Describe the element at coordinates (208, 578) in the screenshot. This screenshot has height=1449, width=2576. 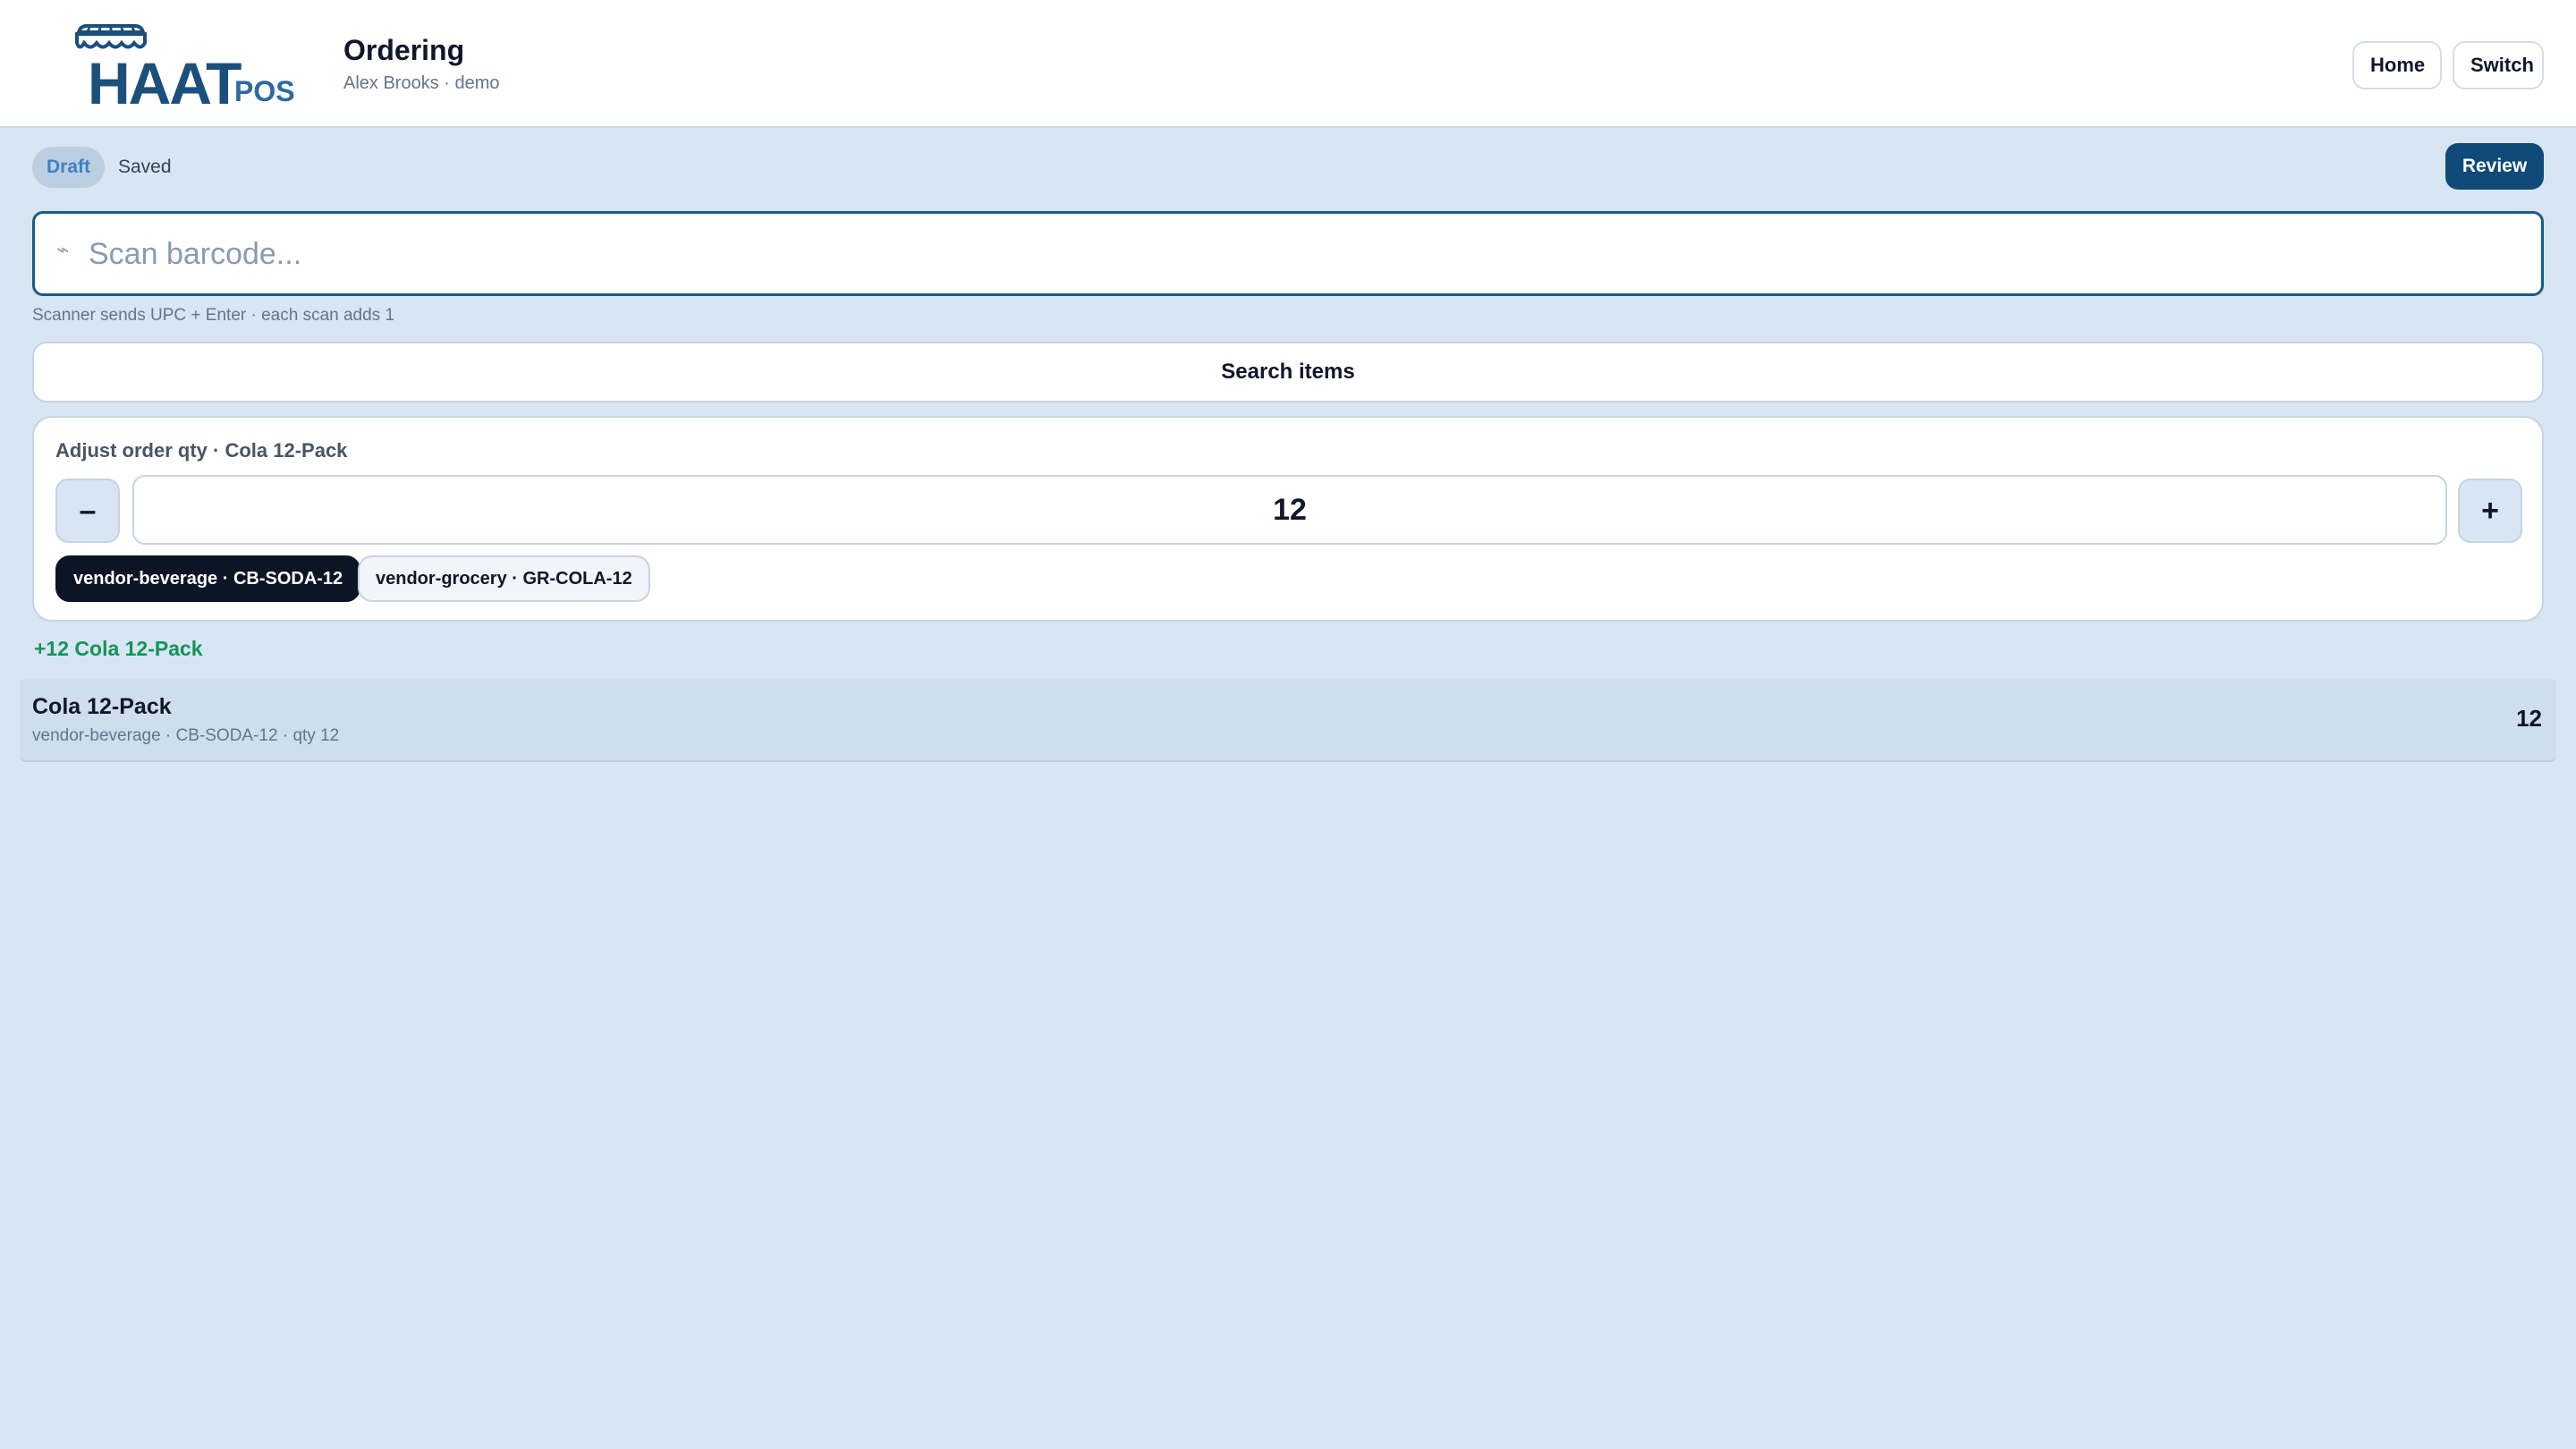
I see `vendor-chip-beverage: vendor-beverage · CB-SODA-12` at that location.